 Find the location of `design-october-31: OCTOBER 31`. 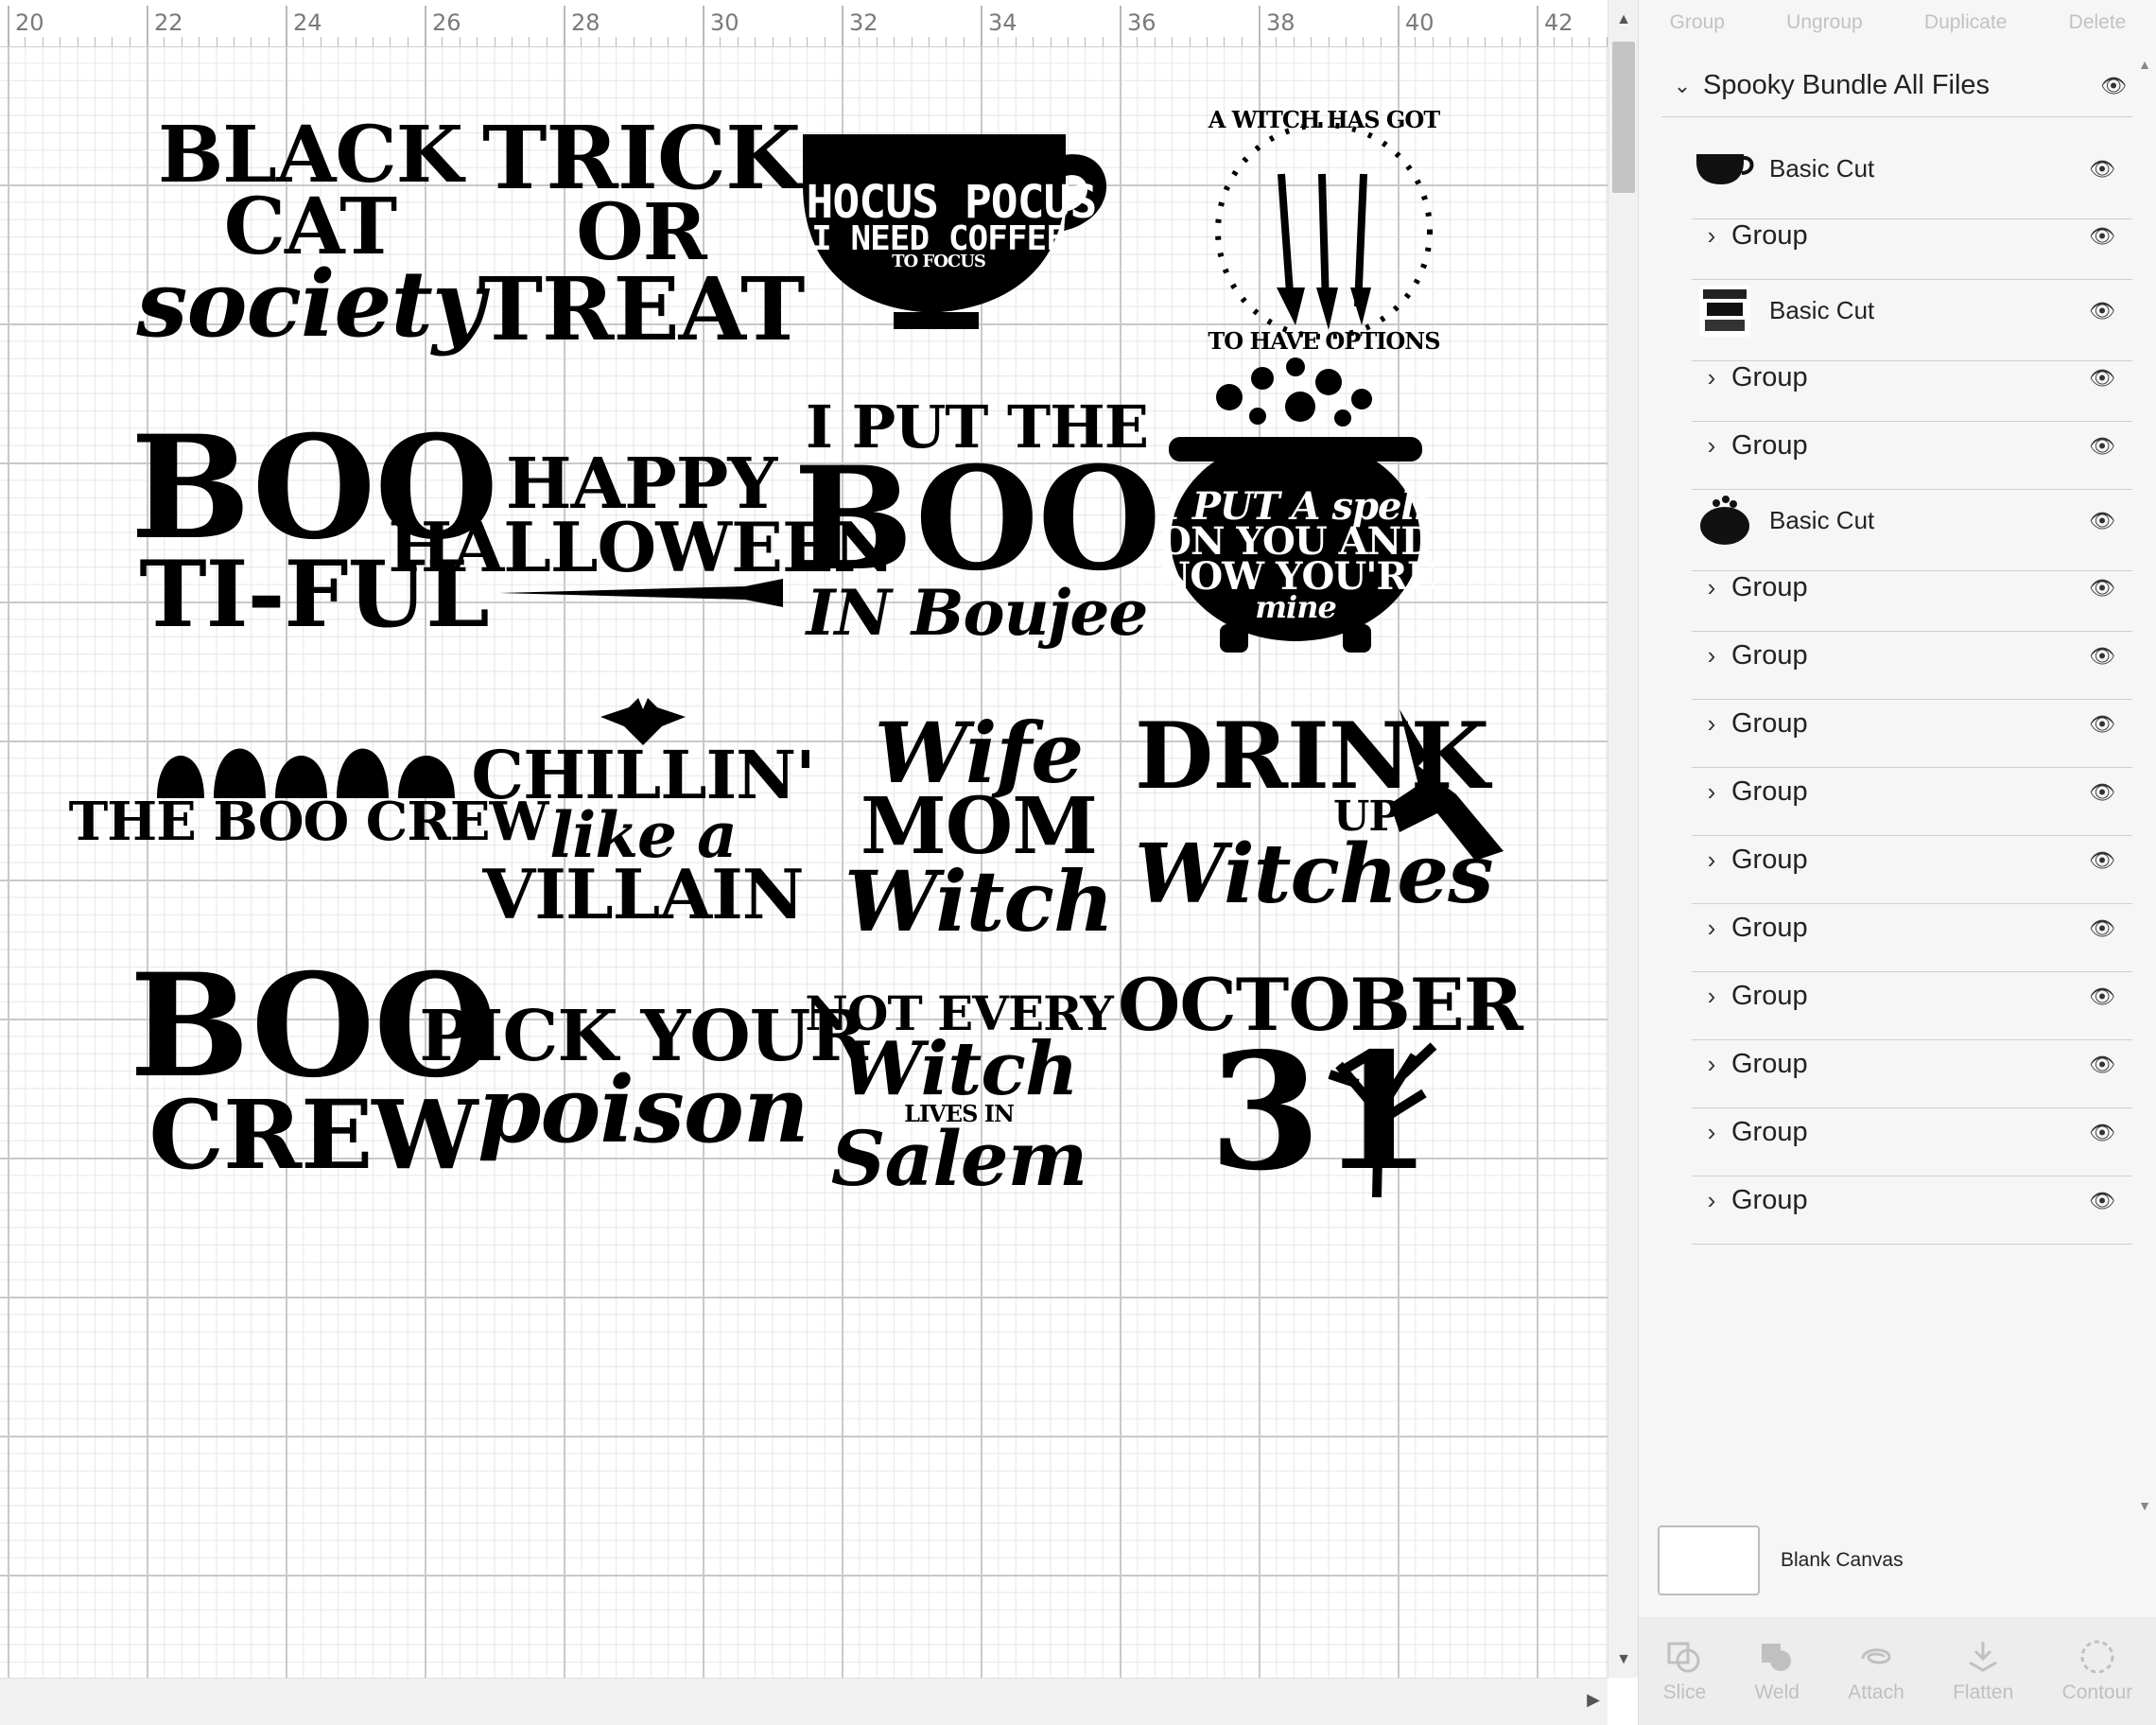

design-october-31: OCTOBER 31 is located at coordinates (1320, 1079).